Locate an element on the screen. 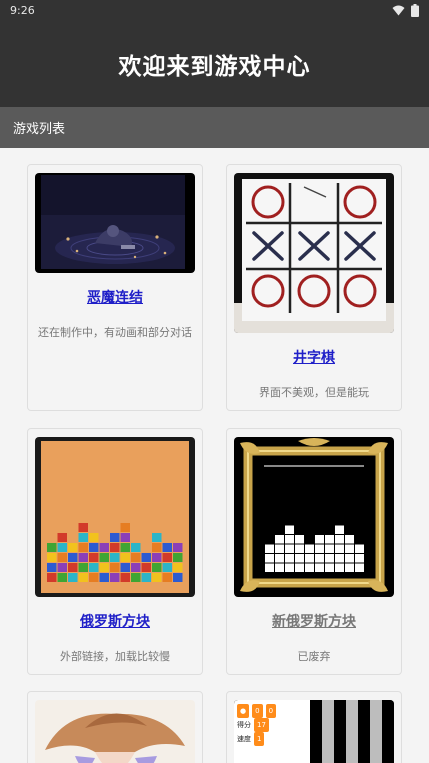 The height and width of the screenshot is (763, 429). game-card: 恶魔连结 还在制作中，有动画和部分对话 is located at coordinates (115, 287).